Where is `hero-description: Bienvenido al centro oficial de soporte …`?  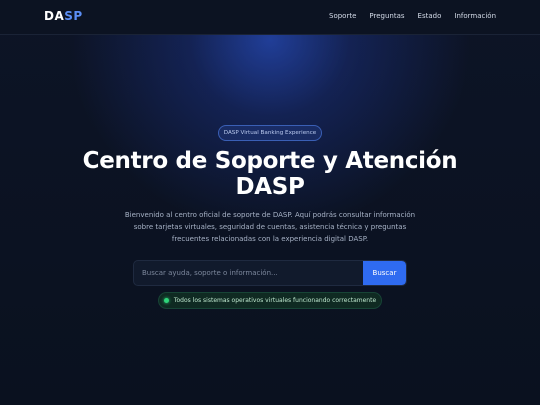 hero-description: Bienvenido al centro oficial de soporte … is located at coordinates (270, 227).